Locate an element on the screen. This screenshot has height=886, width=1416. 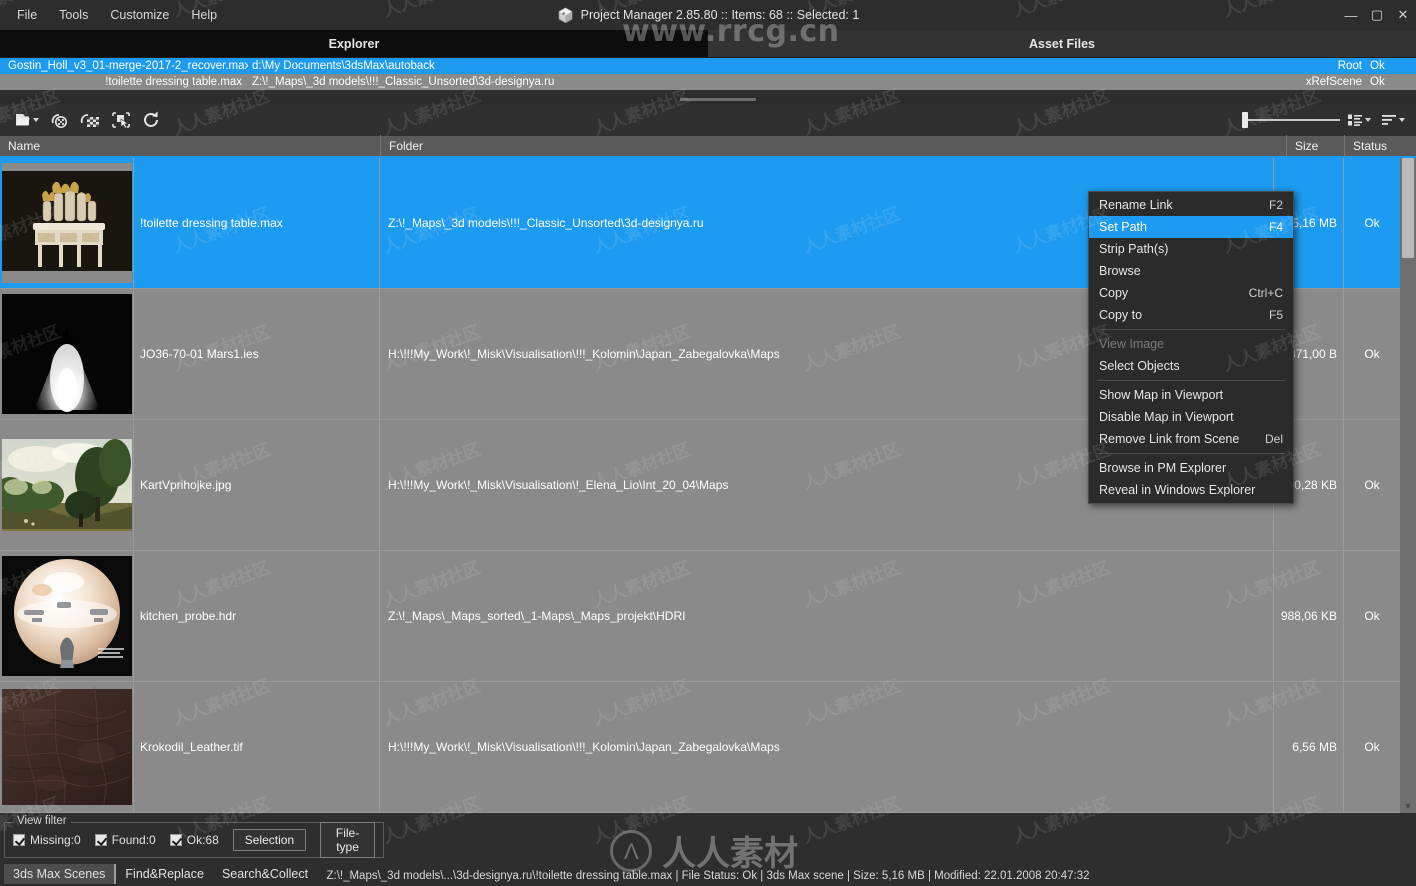
scrollbar-thumb is located at coordinates (1408, 208).